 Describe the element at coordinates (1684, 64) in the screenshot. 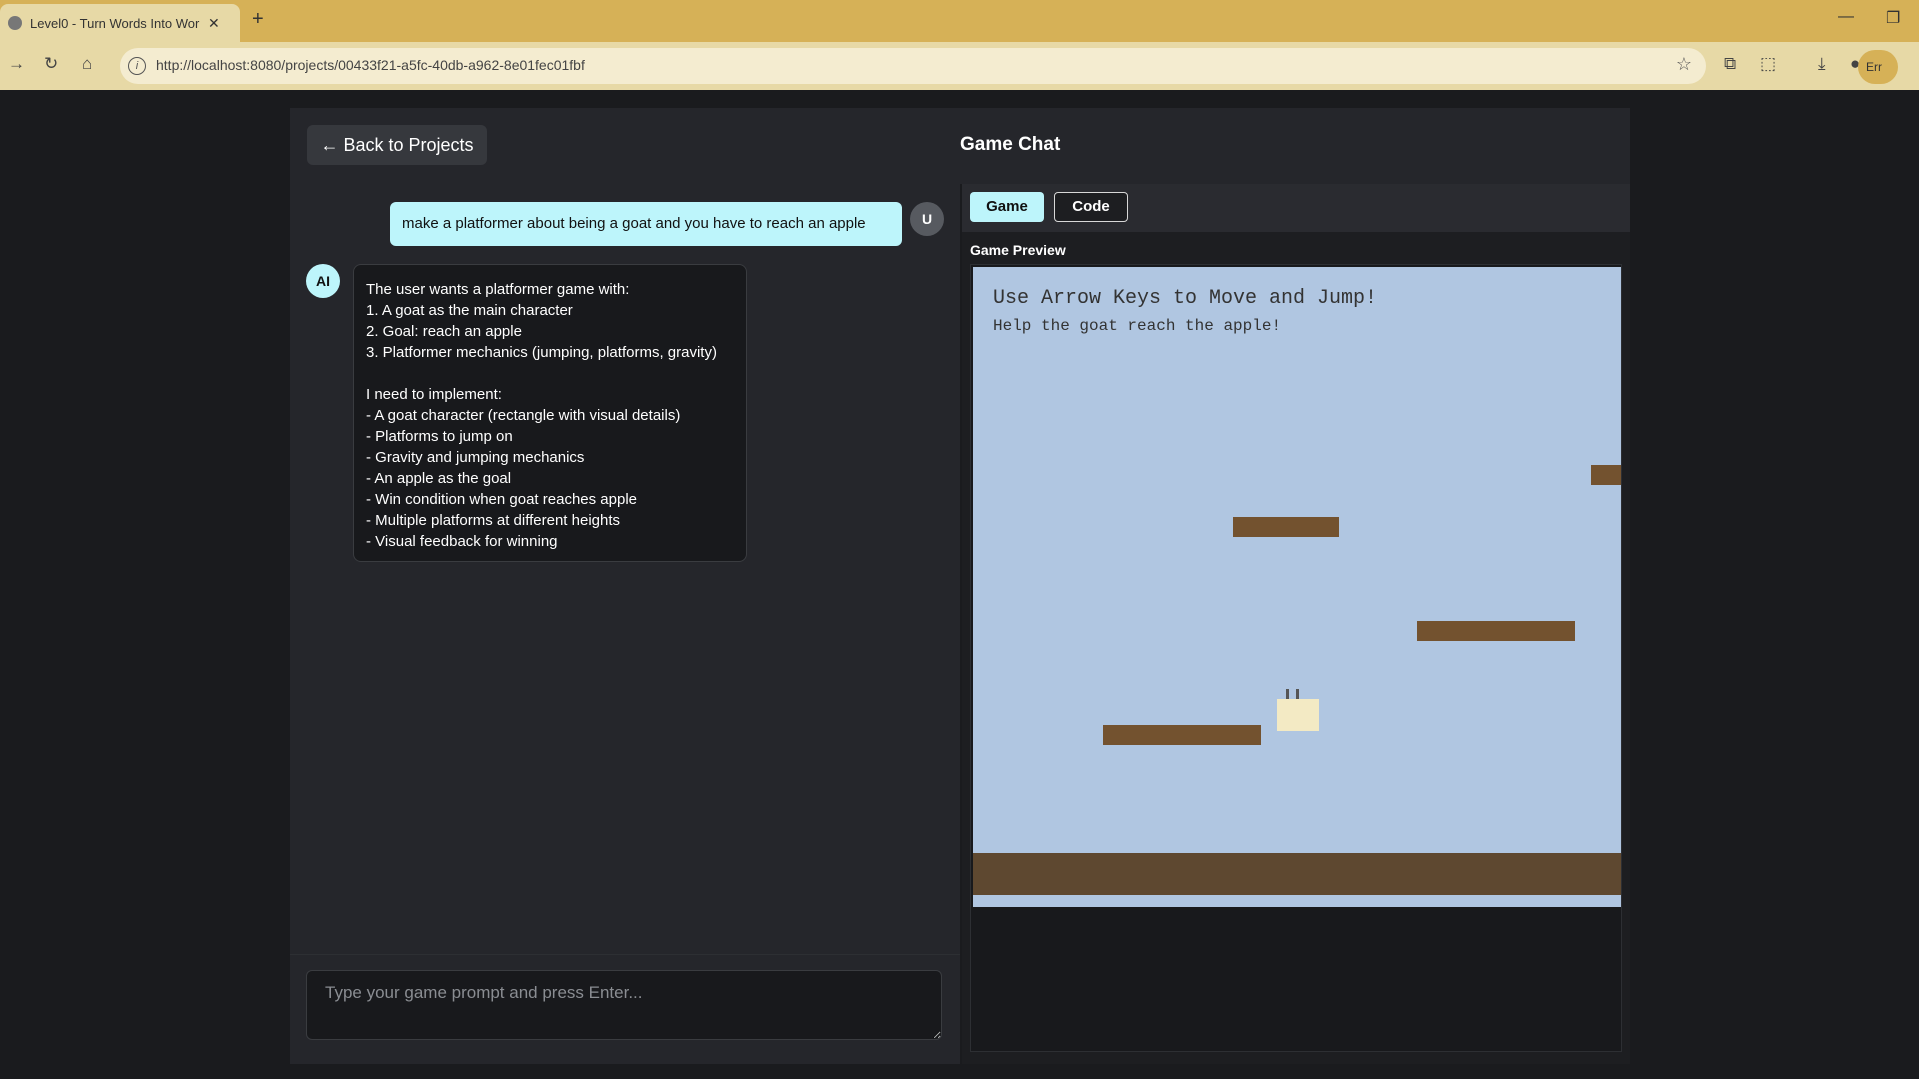

I see `bookmark-star-icon: ☆` at that location.